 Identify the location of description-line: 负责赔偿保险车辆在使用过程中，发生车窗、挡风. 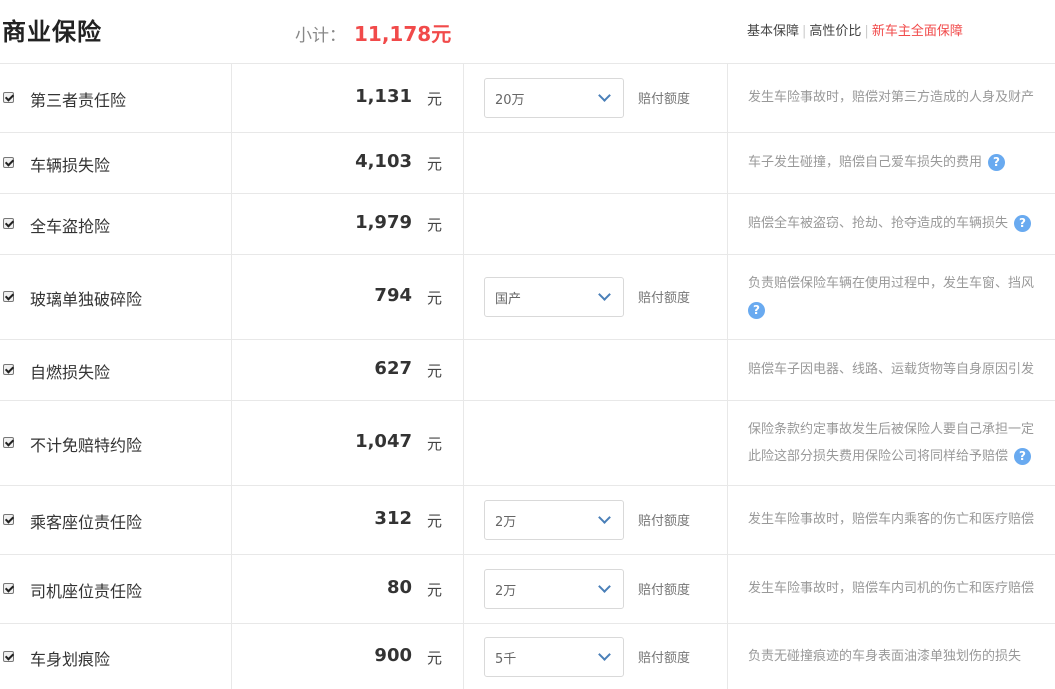
(891, 283).